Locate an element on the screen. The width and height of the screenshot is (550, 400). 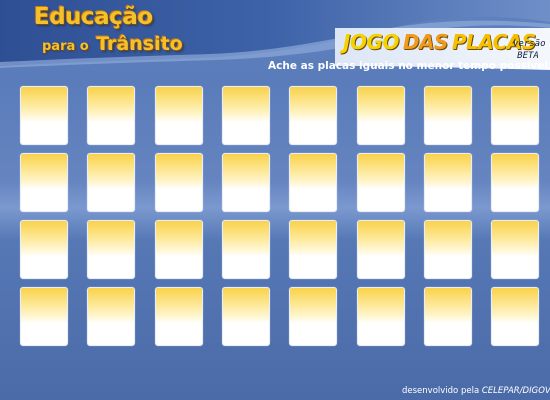
logo-subtitle-small: para o is located at coordinates (65, 46).